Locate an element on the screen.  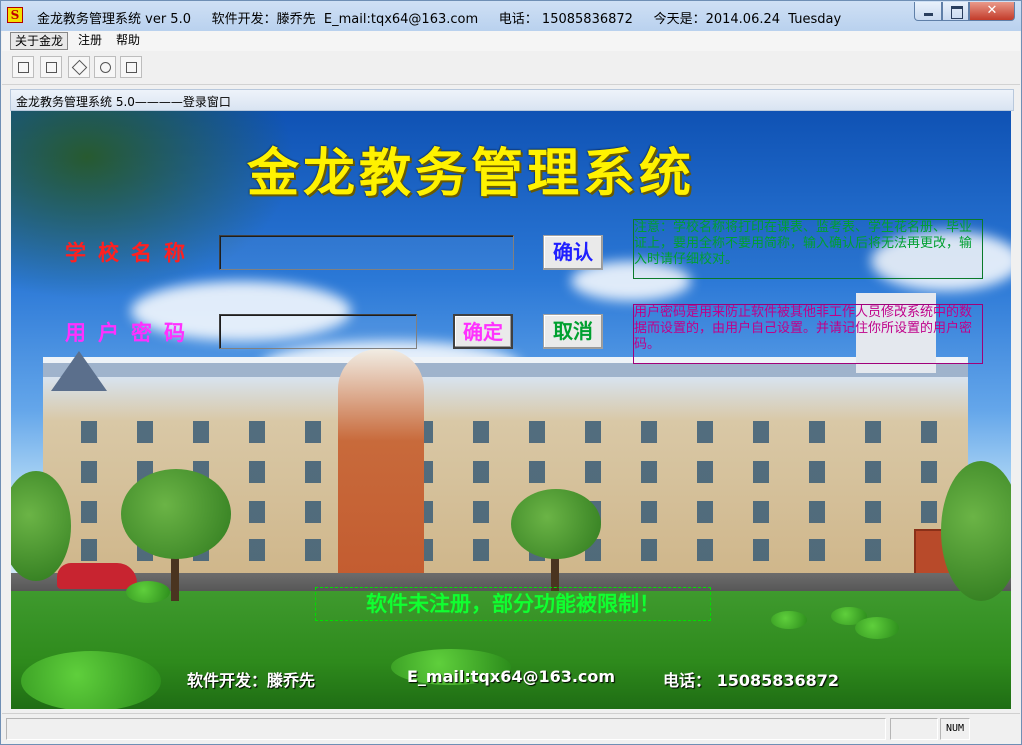
minimize-button is located at coordinates (928, 11).